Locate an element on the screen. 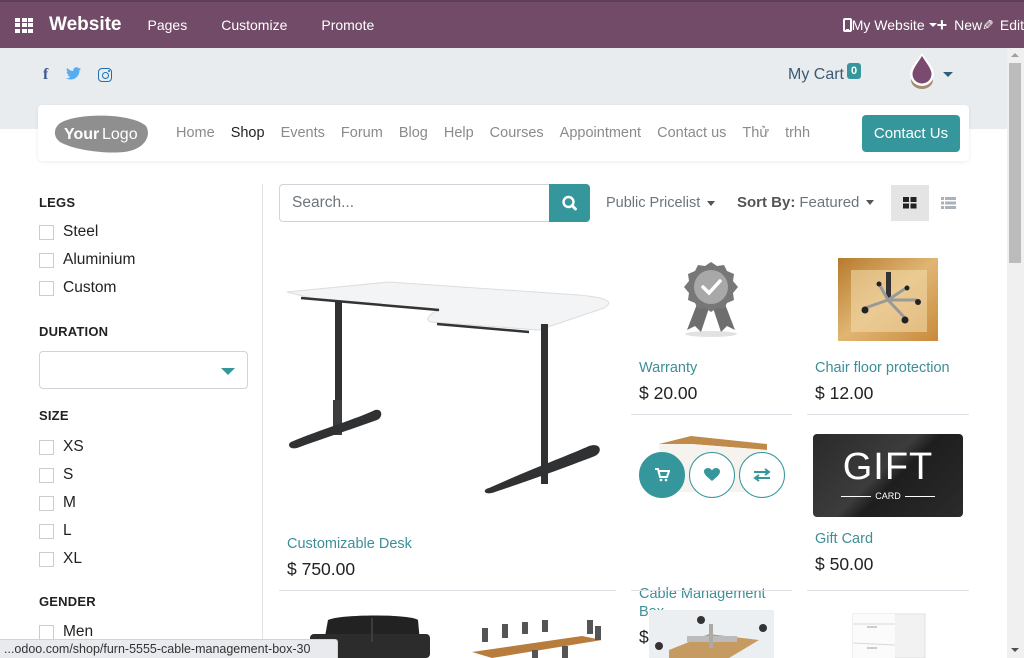 The image size is (1024, 658). heart-icon is located at coordinates (712, 474).